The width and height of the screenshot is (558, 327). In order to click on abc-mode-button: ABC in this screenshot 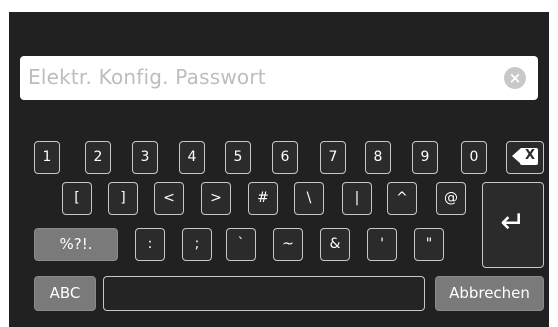, I will do `click(65, 293)`.